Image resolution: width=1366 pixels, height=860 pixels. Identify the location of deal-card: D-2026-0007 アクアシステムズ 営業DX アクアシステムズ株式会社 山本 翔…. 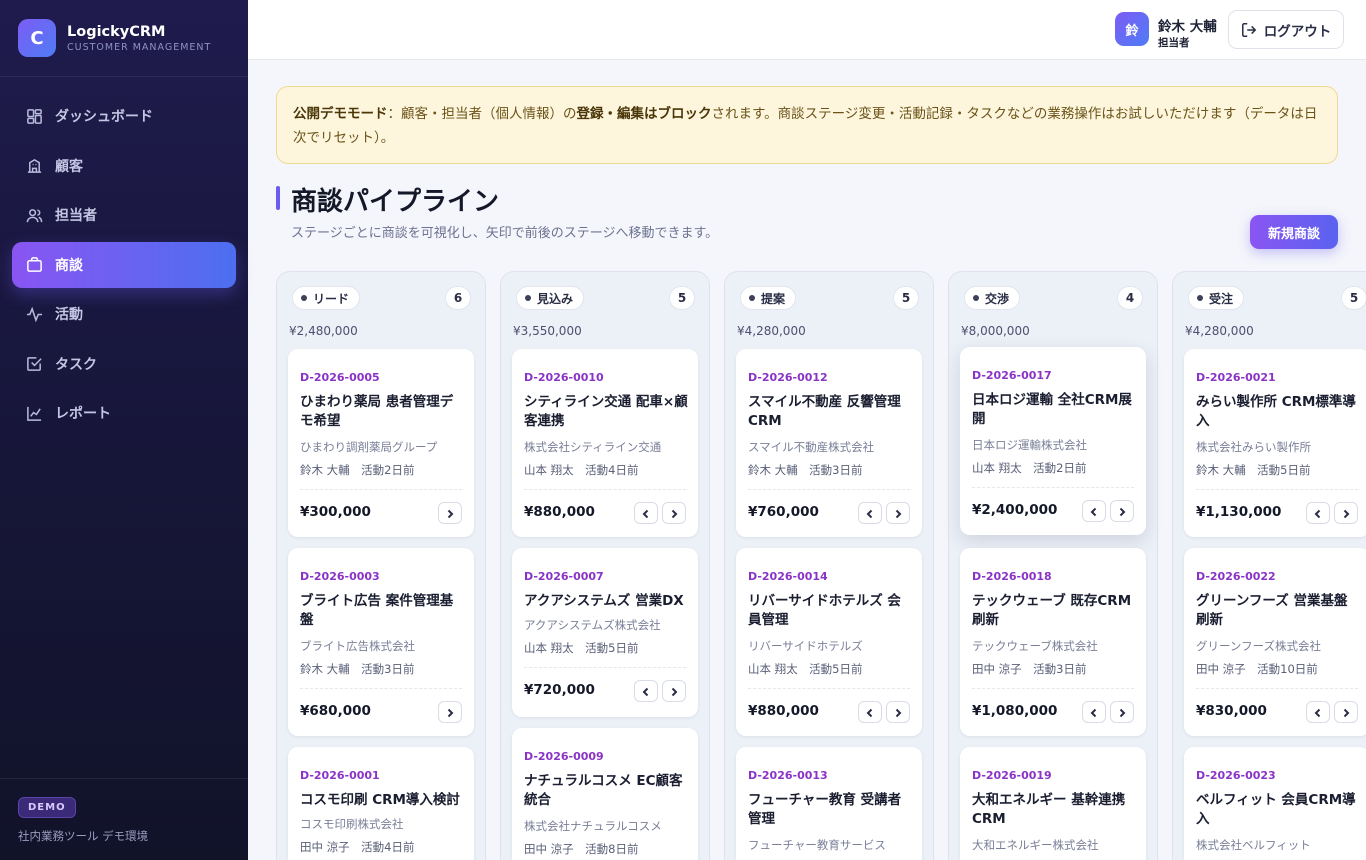
(605, 632).